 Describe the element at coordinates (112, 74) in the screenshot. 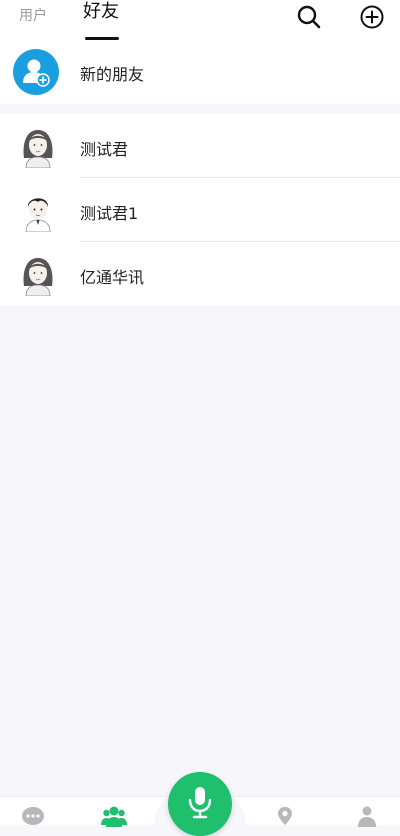

I see `new-friends-label: 新的朋友` at that location.